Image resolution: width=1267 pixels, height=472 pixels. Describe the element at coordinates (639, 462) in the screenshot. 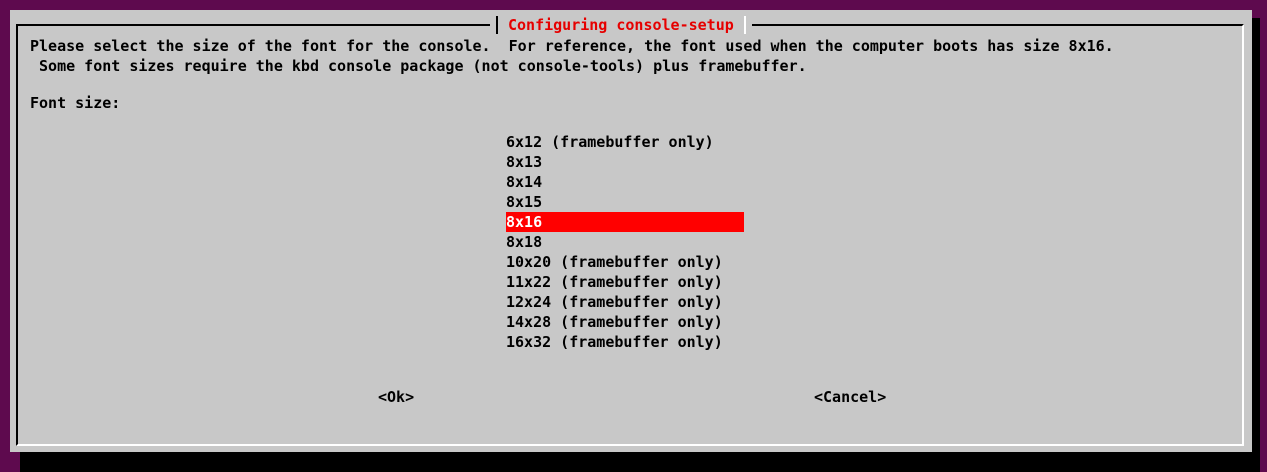

I see `dialog-shadow-bottom` at that location.